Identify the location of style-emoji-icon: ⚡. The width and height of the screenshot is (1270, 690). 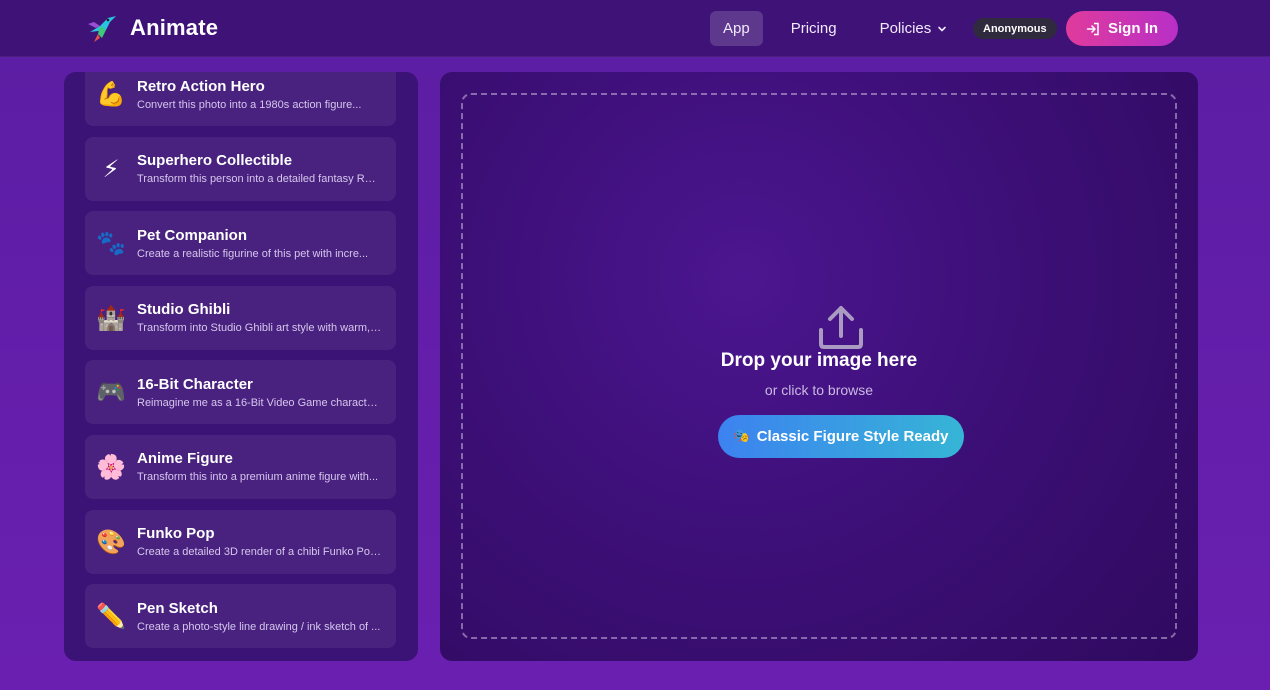
(111, 168).